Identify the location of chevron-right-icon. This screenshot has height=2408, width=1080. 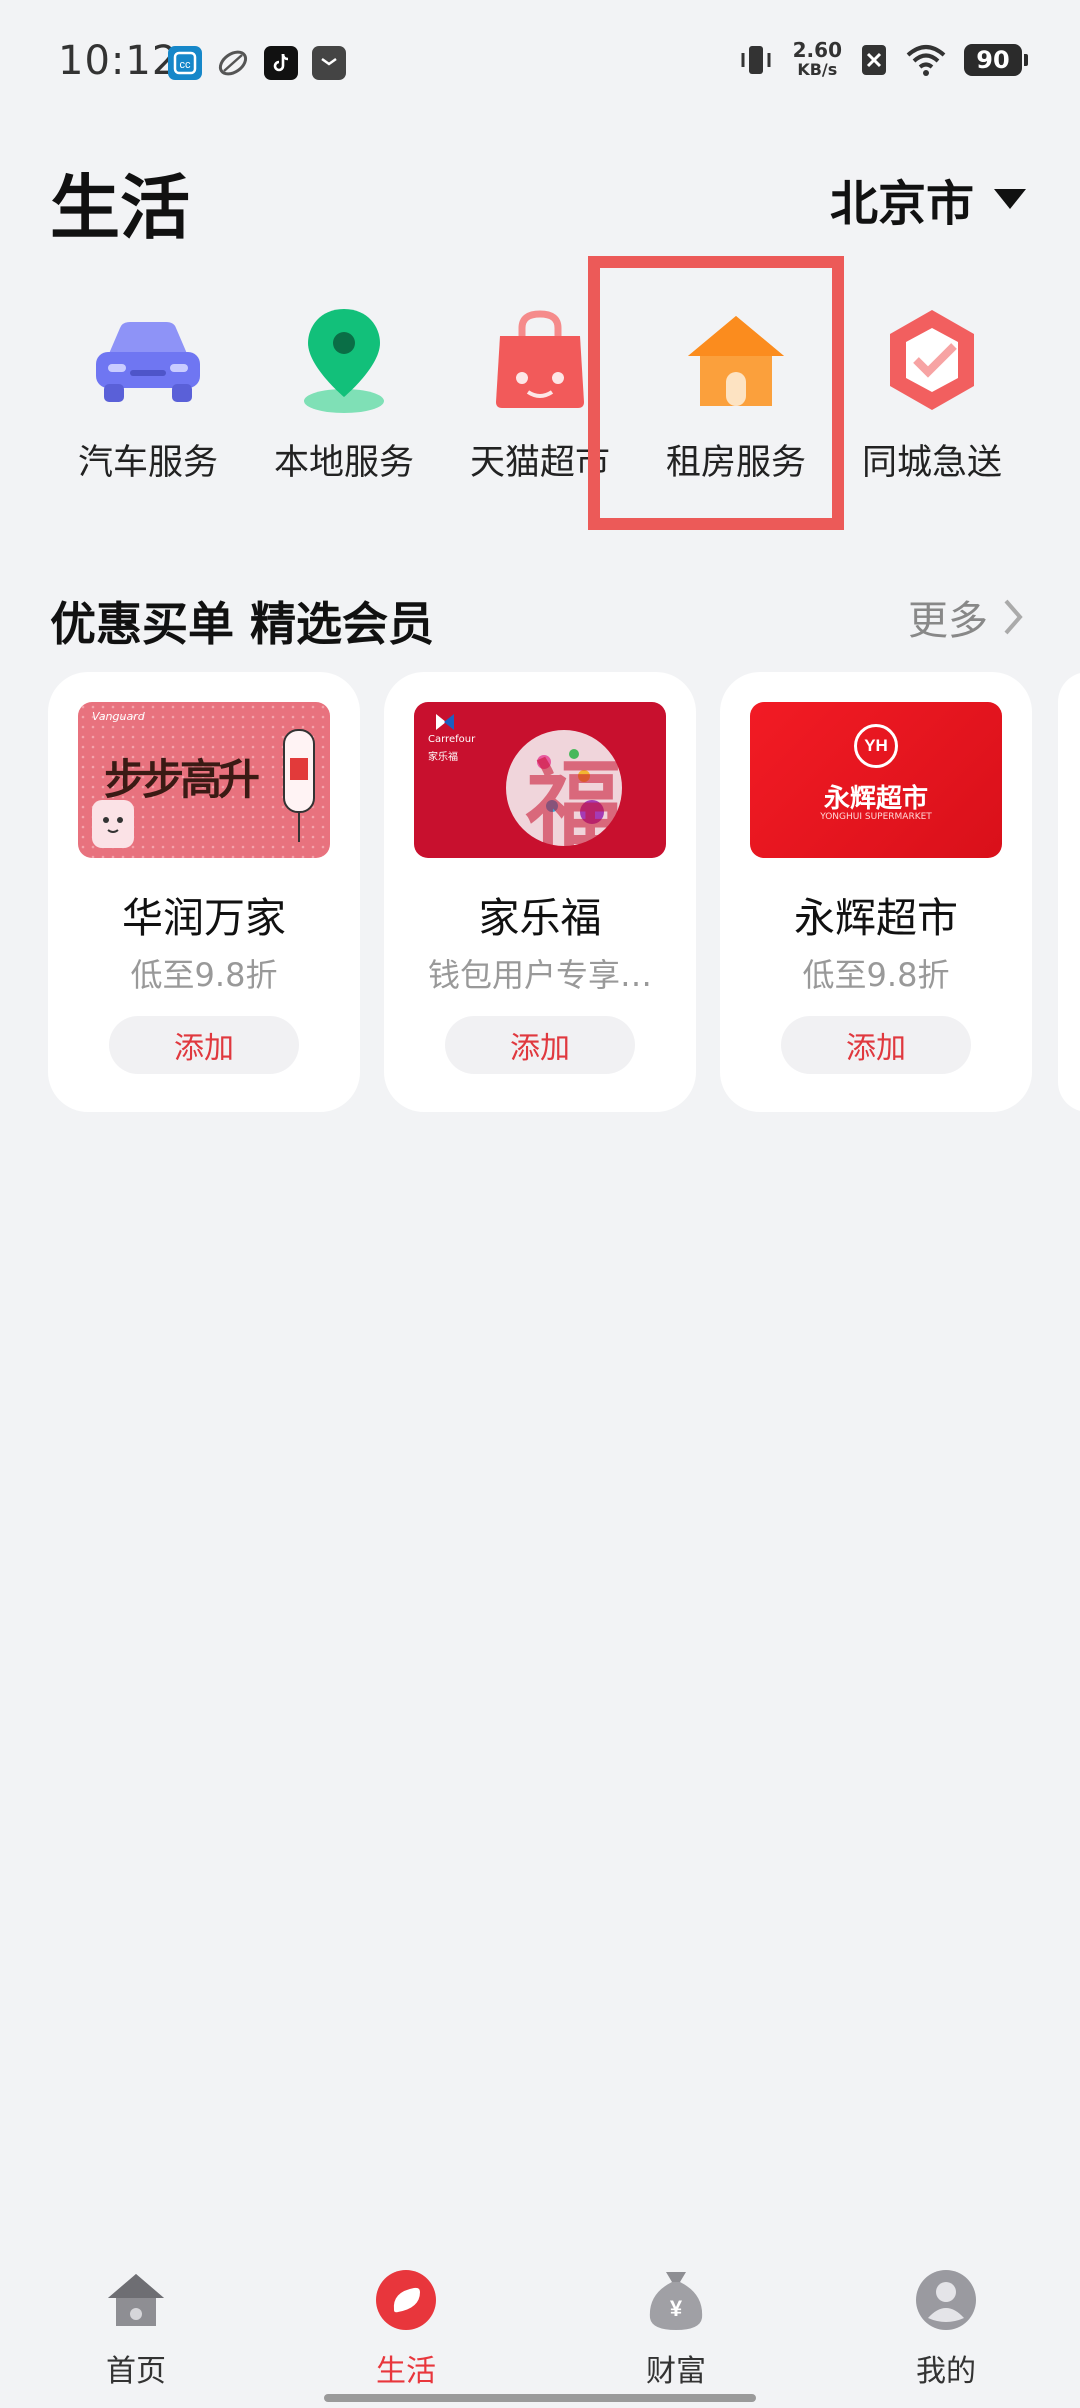
(1013, 617).